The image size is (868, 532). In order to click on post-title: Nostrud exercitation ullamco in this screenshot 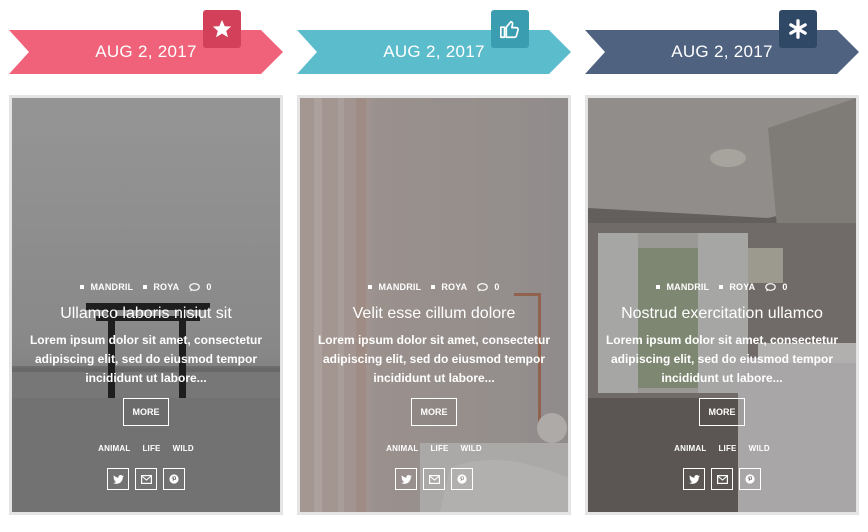, I will do `click(722, 314)`.